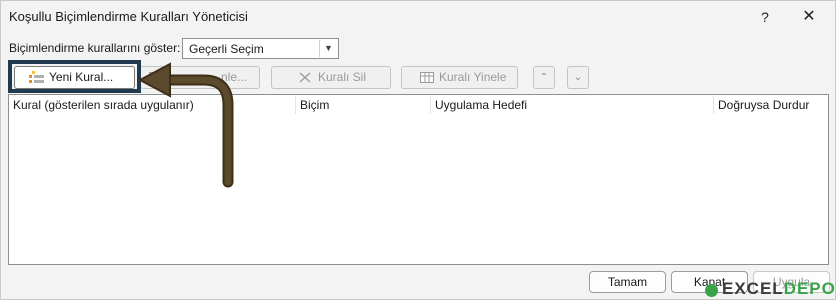 The image size is (836, 300). What do you see at coordinates (753, 288) in the screenshot?
I see `watermark-text-a: EXCEL` at bounding box center [753, 288].